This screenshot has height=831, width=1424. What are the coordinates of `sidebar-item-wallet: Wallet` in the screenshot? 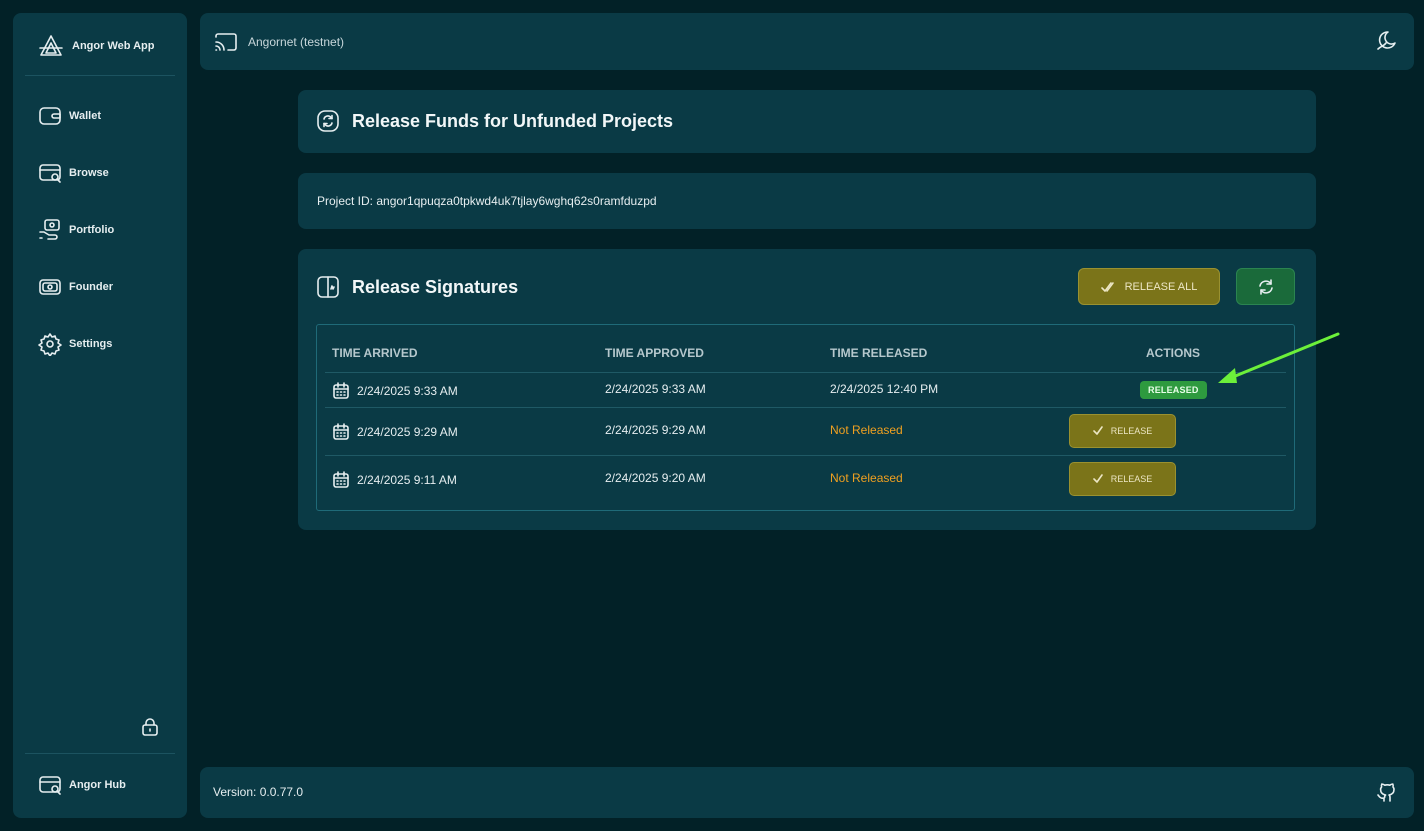 It's located at (69, 116).